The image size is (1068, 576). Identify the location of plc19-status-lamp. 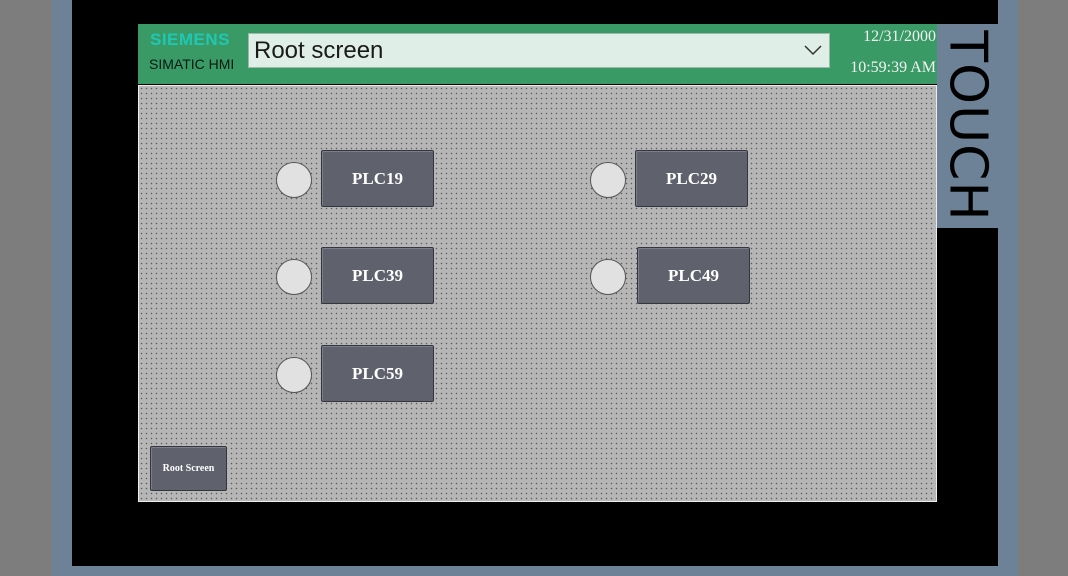
(294, 180).